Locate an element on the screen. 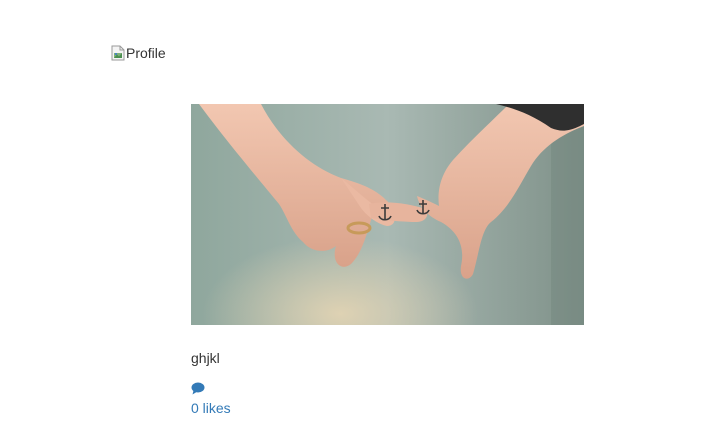 The height and width of the screenshot is (448, 724). profile-image-alt-text: Profile is located at coordinates (146, 53).